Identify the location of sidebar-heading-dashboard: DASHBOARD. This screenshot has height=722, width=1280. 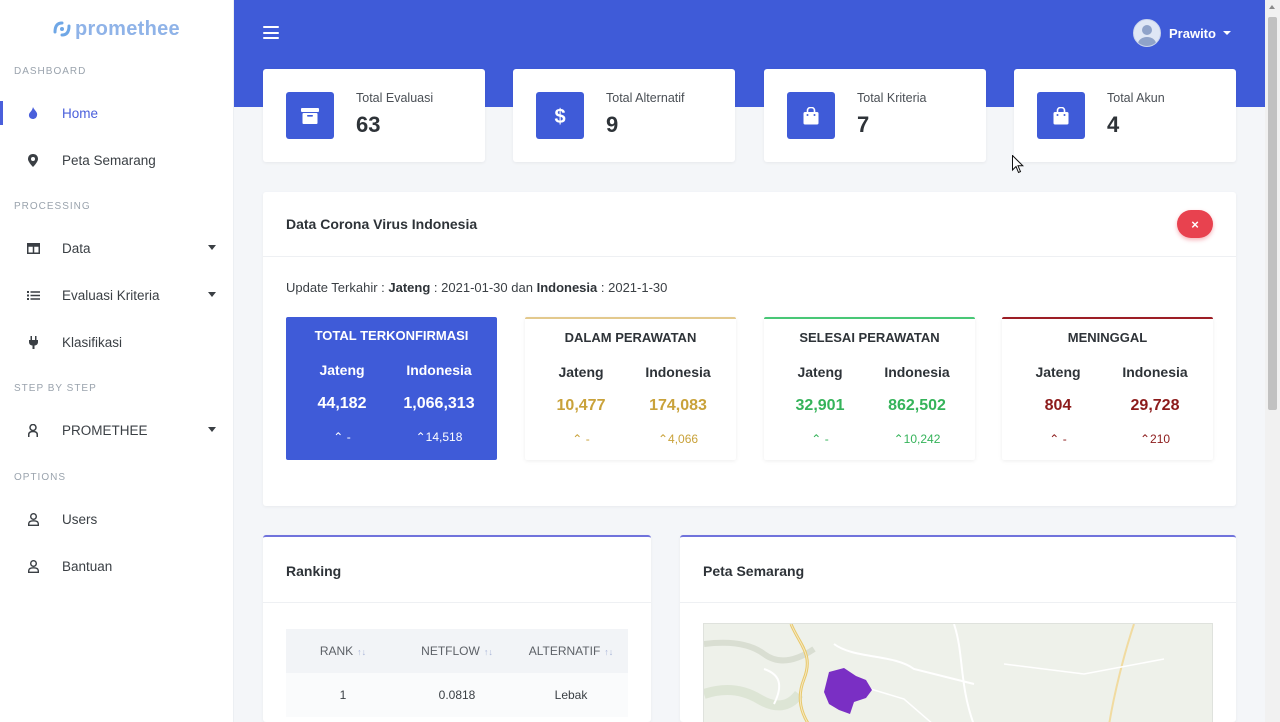
(50, 71).